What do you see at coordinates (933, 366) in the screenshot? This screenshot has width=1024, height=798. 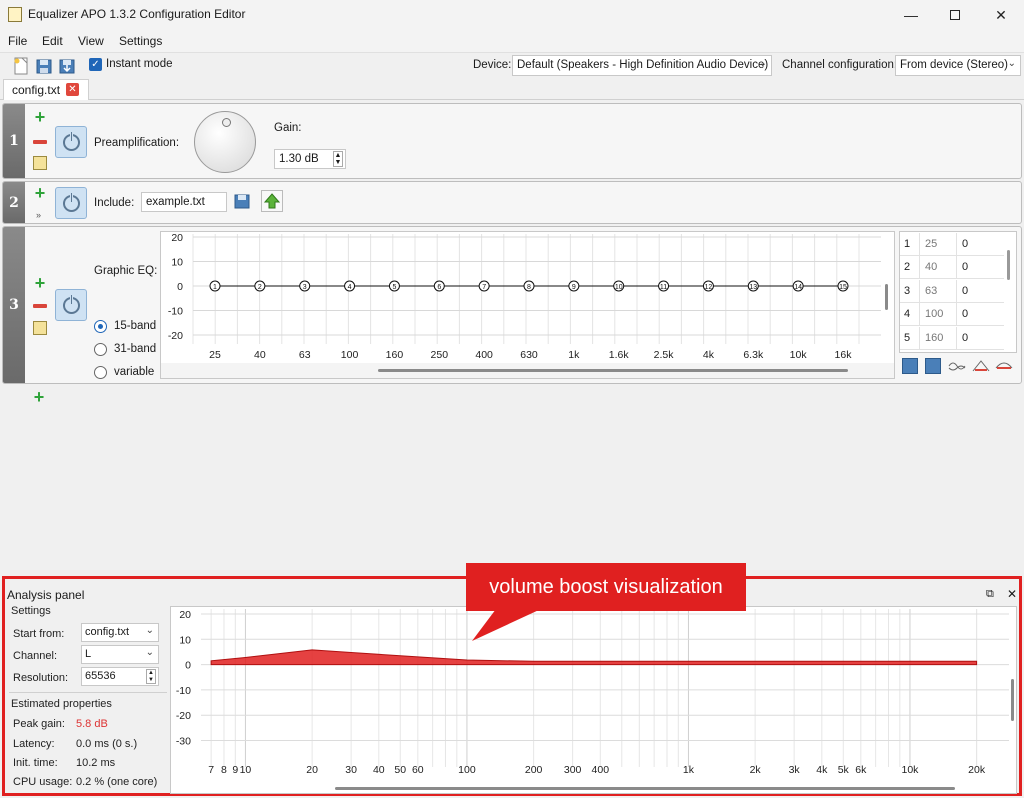 I see `save-icon` at bounding box center [933, 366].